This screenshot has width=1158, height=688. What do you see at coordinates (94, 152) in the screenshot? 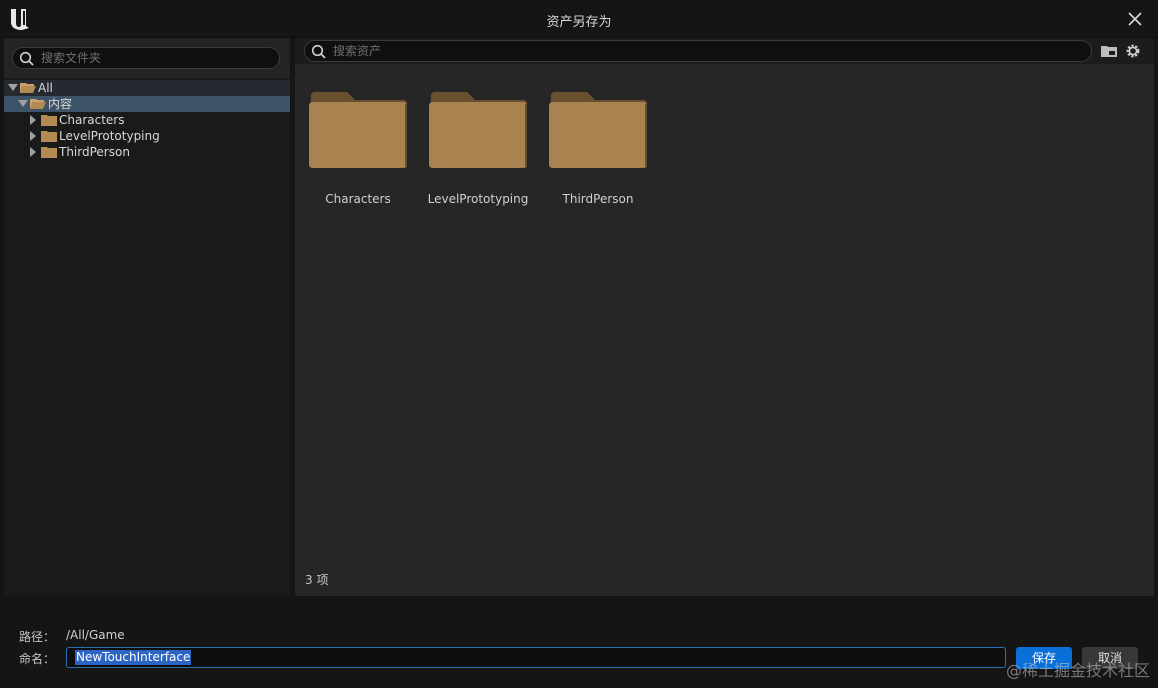
I see `tree-item-label: ThirdPerson` at bounding box center [94, 152].